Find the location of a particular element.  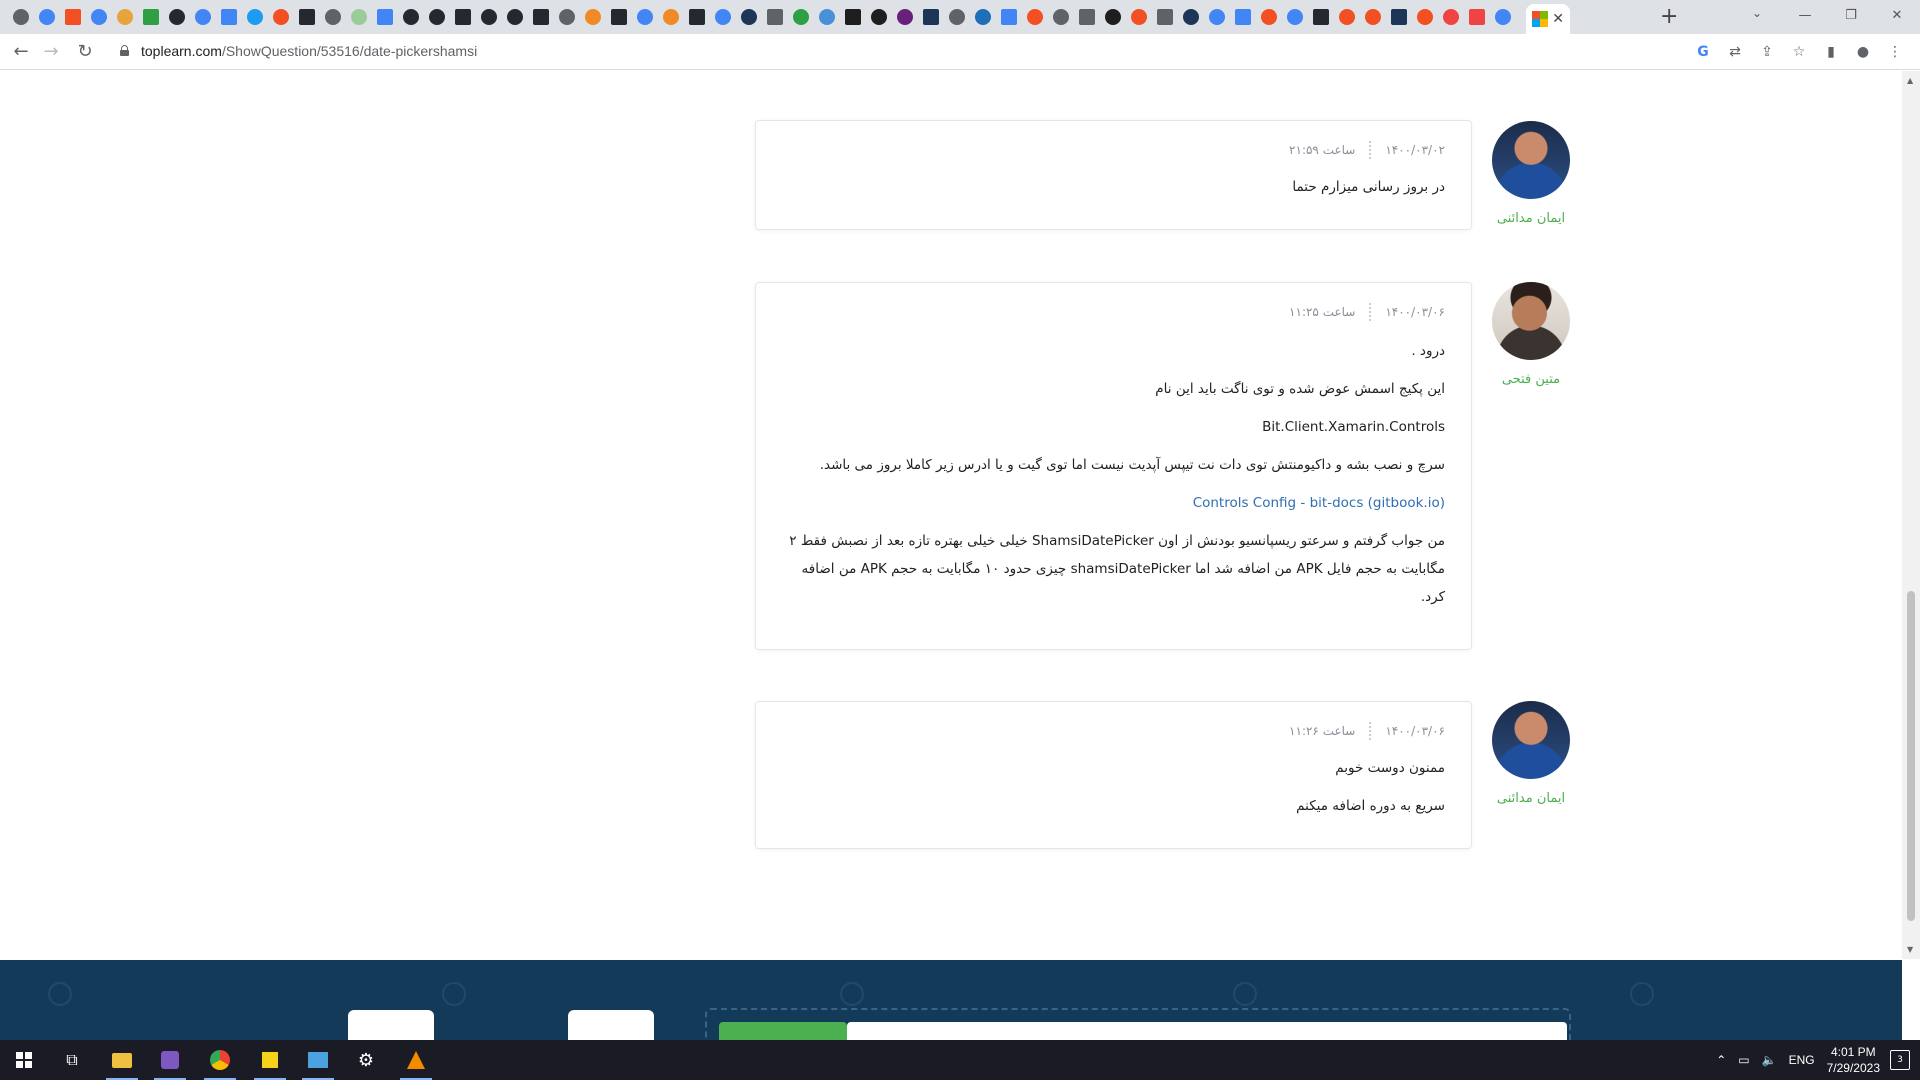

volume-icon: 🔈 is located at coordinates (1769, 1060).